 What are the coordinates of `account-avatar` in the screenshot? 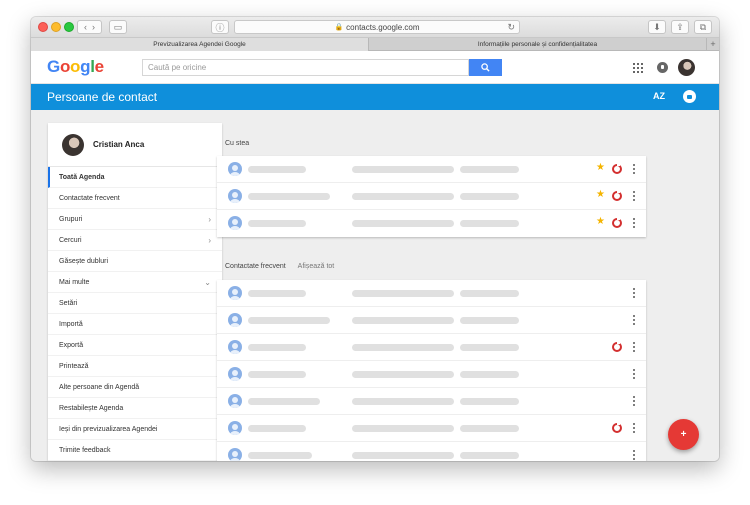 It's located at (686, 67).